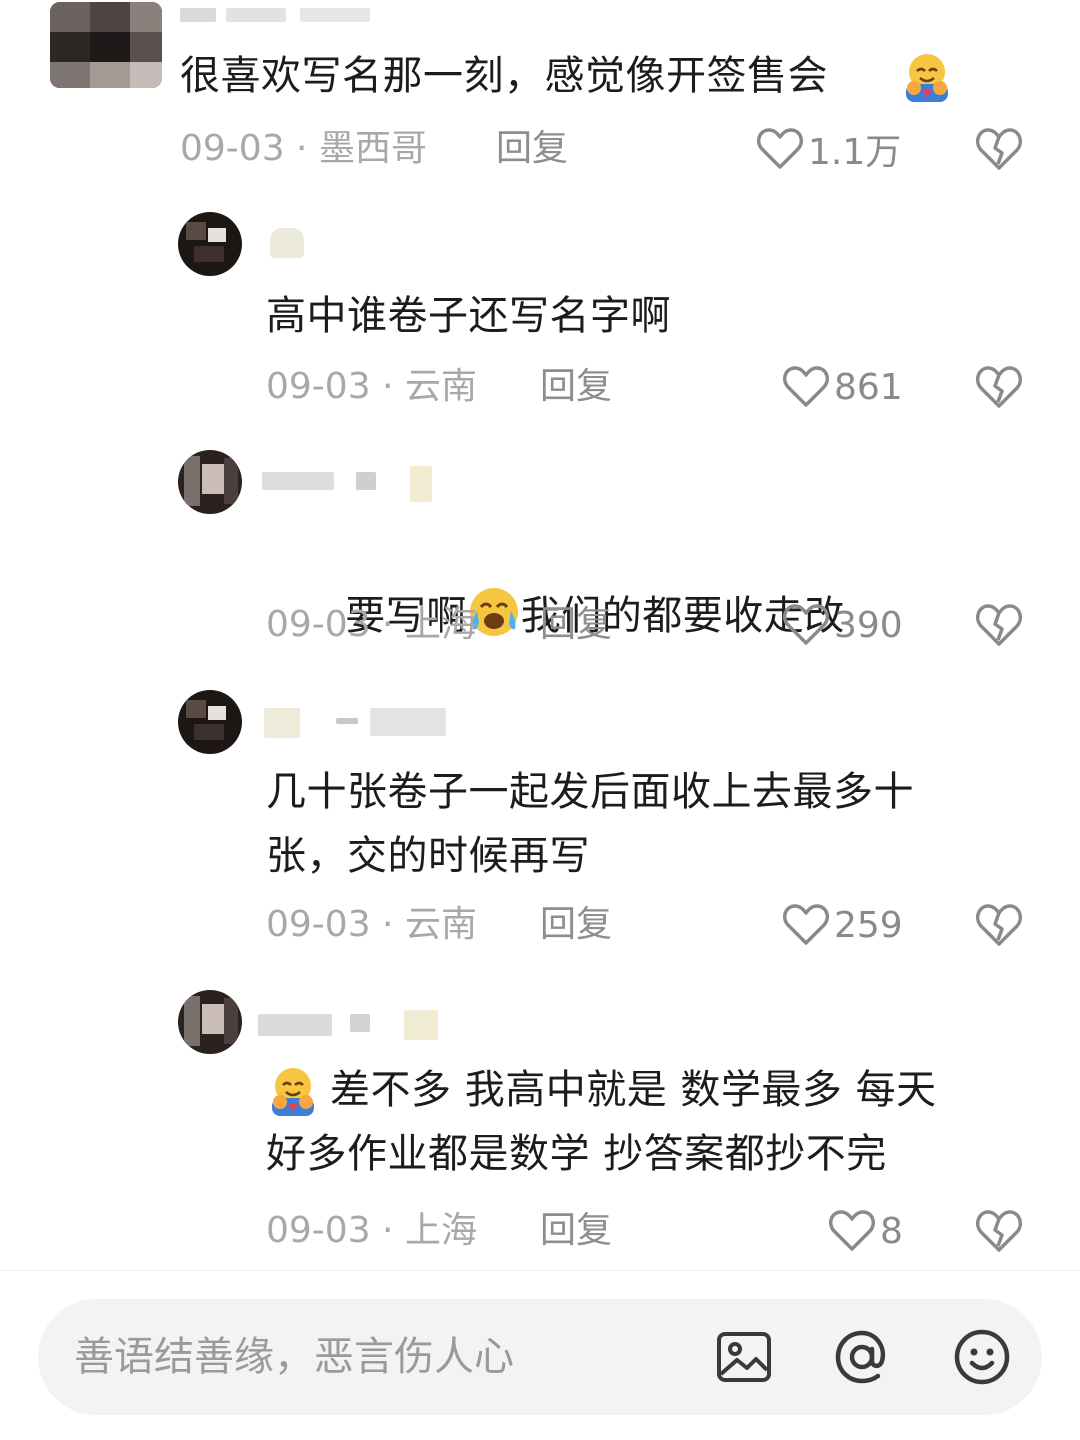  Describe the element at coordinates (601, 1122) in the screenshot. I see `comment-text: 差不多 我高中就是 数学最多 每天 好多作业都是数学 抄答案都抄不完` at that location.